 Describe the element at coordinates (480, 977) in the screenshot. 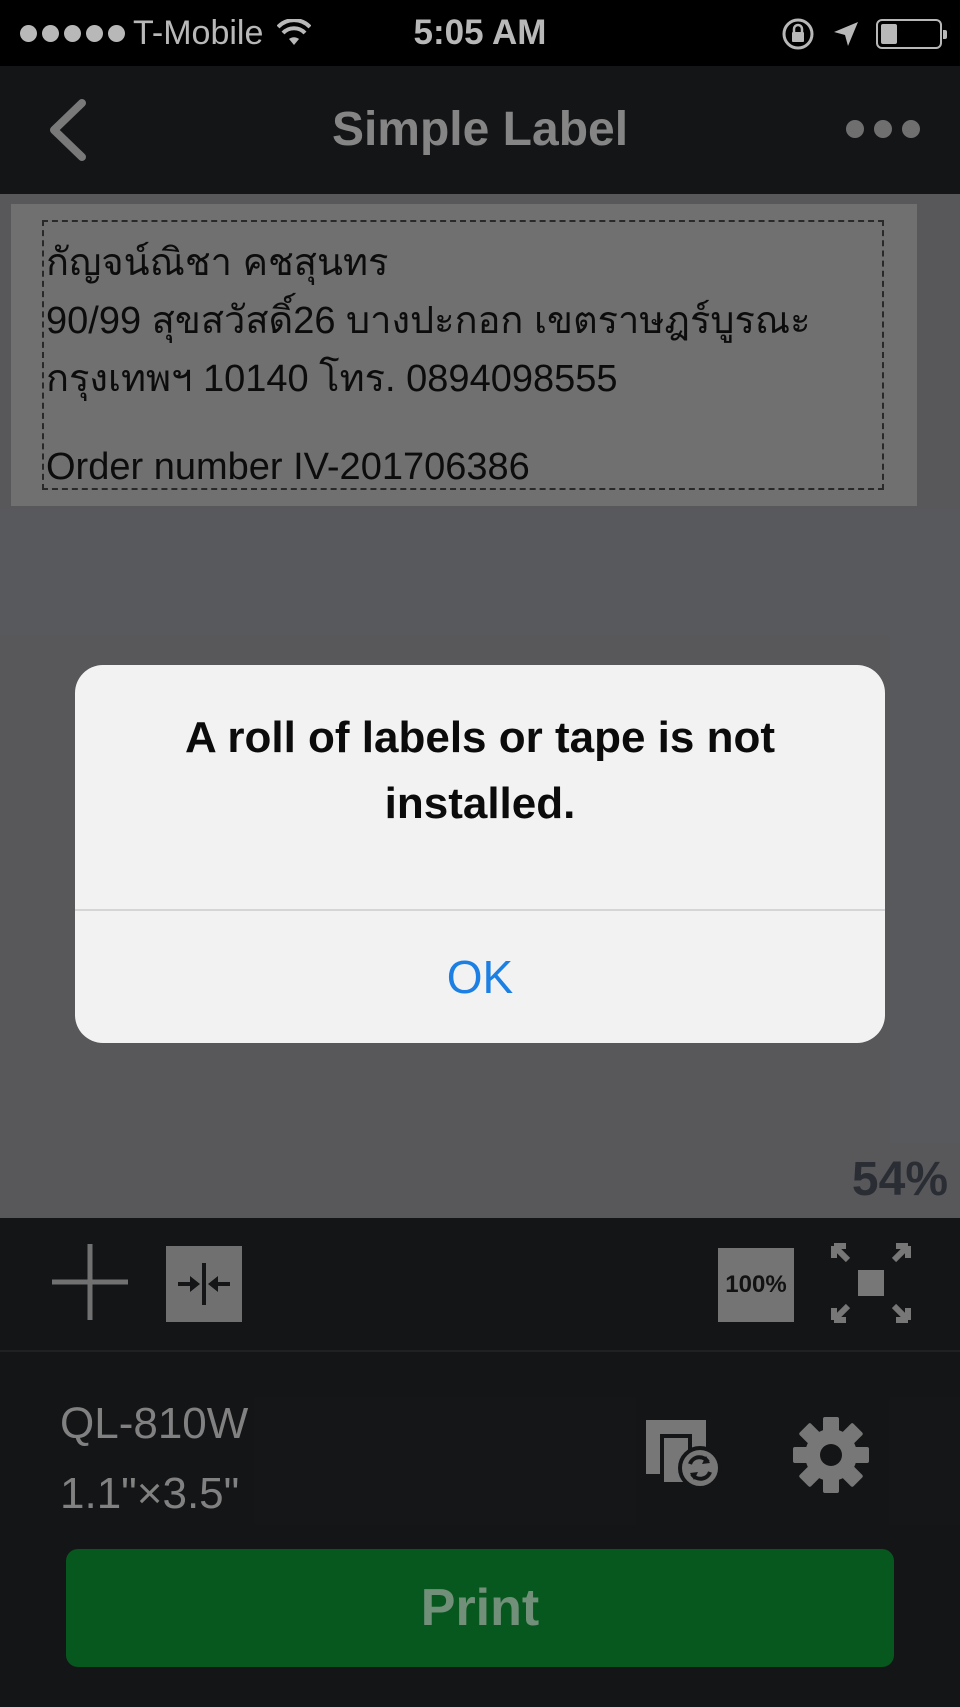

I see `alert-ok-button: OK` at that location.